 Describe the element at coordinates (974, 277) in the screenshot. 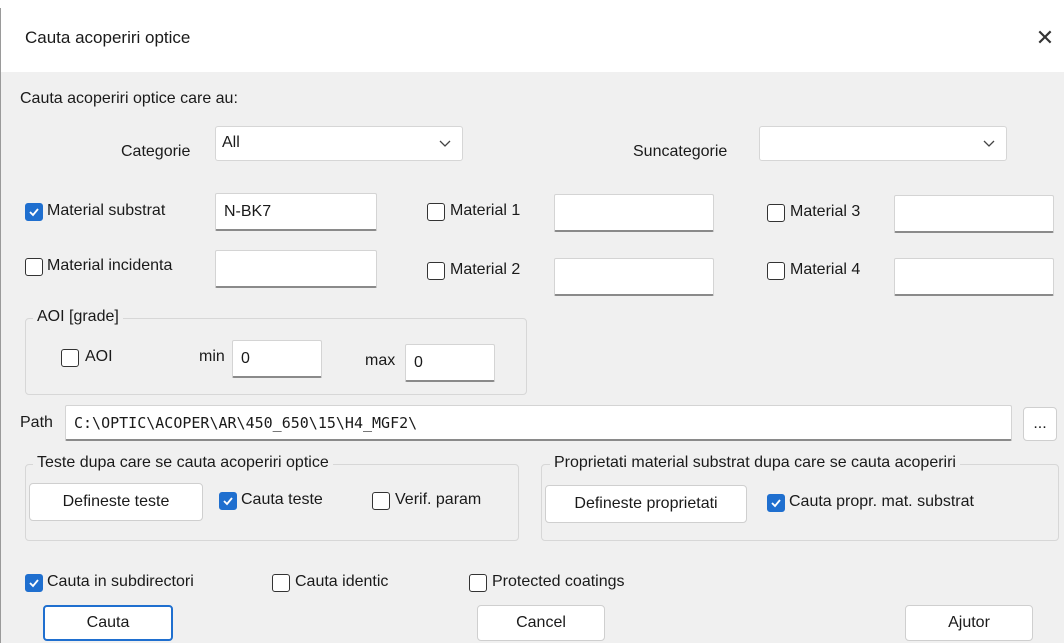

I see `material-4-field` at that location.